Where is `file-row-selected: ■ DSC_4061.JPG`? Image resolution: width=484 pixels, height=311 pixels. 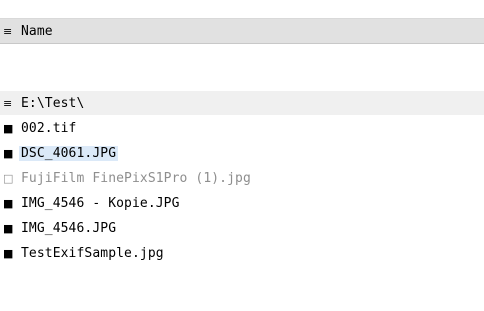 file-row-selected: ■ DSC_4061.JPG is located at coordinates (242, 153).